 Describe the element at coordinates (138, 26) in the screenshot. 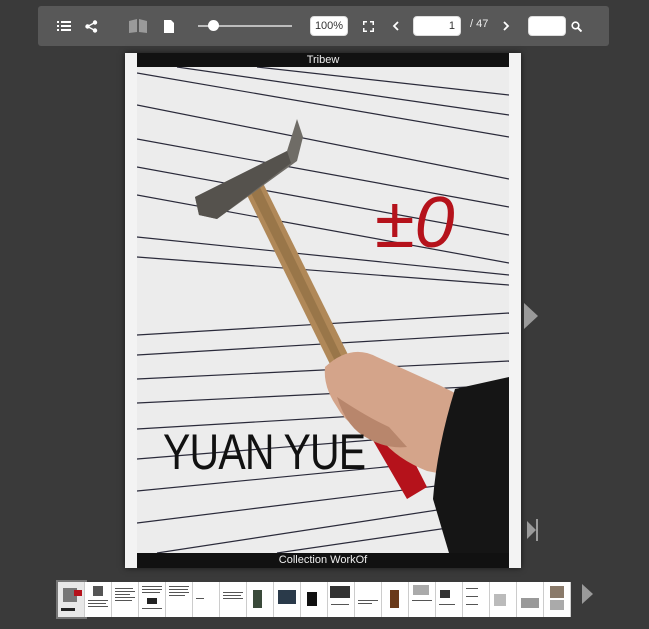

I see `double-page-icon` at that location.